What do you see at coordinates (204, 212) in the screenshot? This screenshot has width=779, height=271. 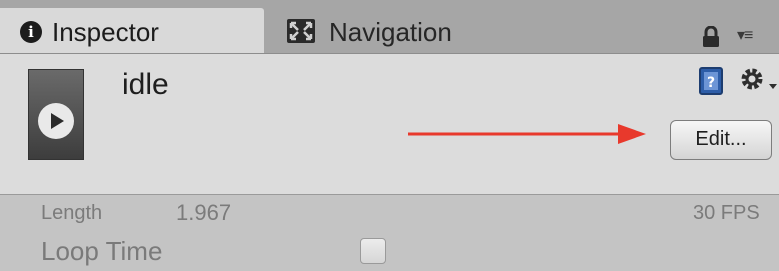 I see `length-value: 1.967` at bounding box center [204, 212].